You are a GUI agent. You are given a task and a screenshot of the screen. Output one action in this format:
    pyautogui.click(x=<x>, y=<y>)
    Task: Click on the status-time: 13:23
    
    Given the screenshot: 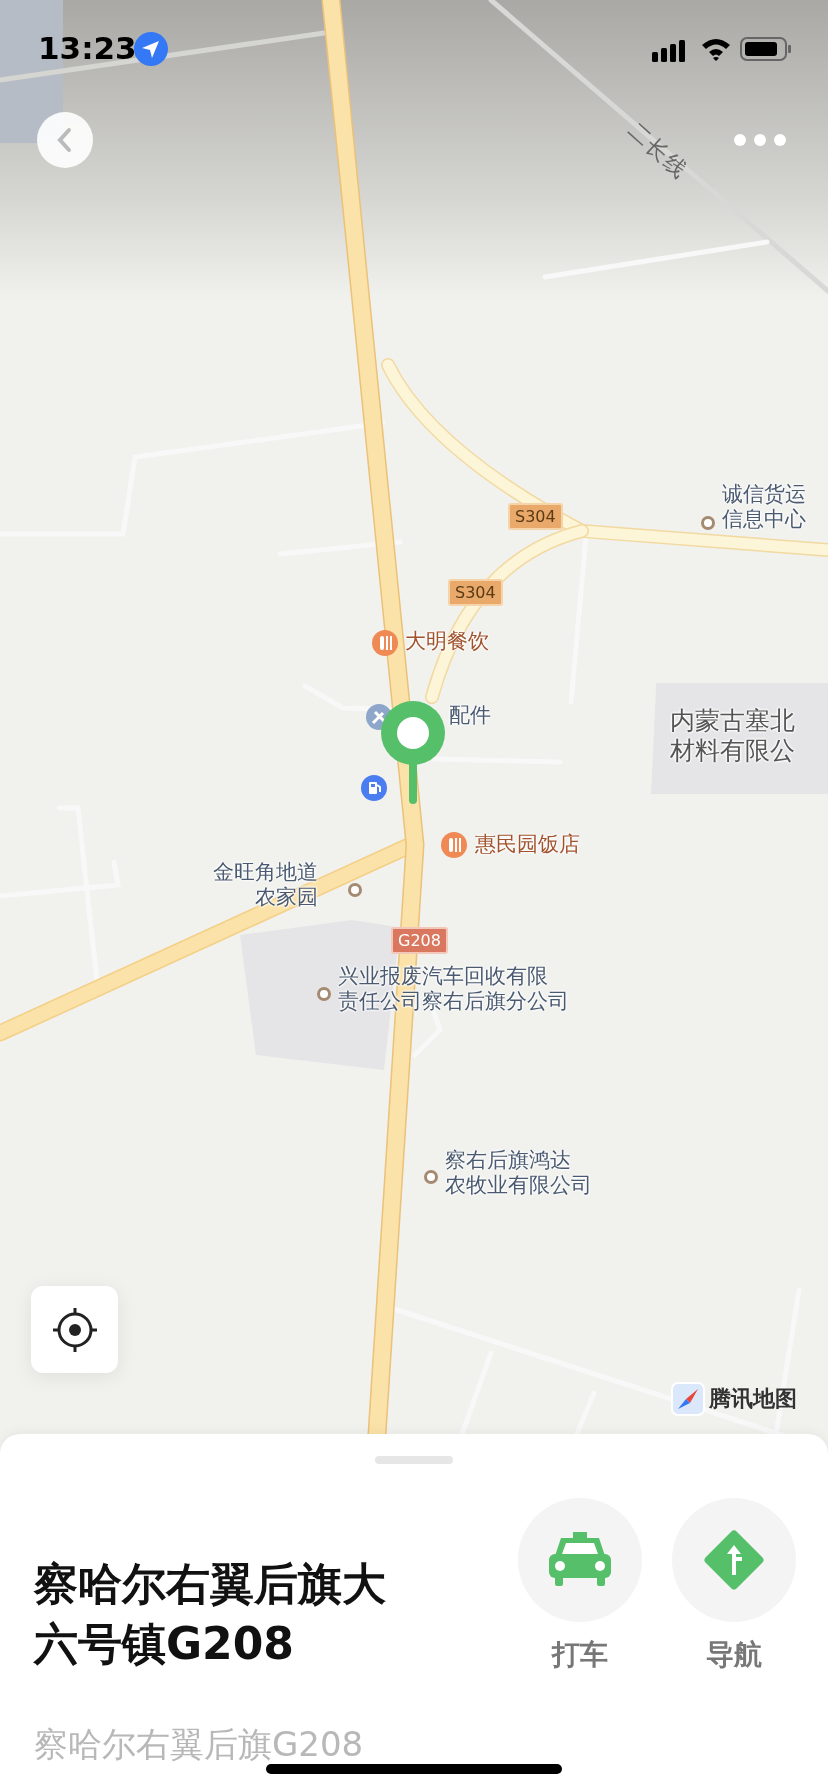 What is the action you would take?
    pyautogui.click(x=87, y=48)
    